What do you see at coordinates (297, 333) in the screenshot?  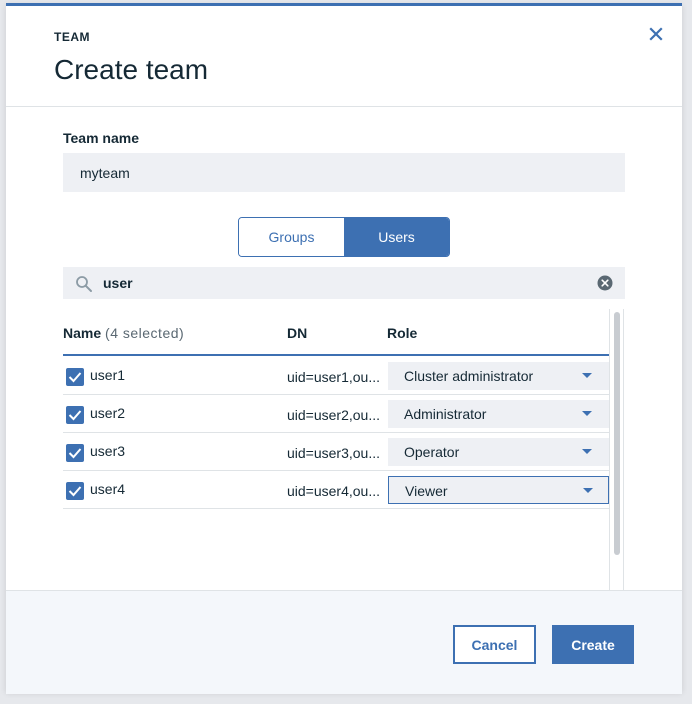 I see `column-header-dn: DN` at bounding box center [297, 333].